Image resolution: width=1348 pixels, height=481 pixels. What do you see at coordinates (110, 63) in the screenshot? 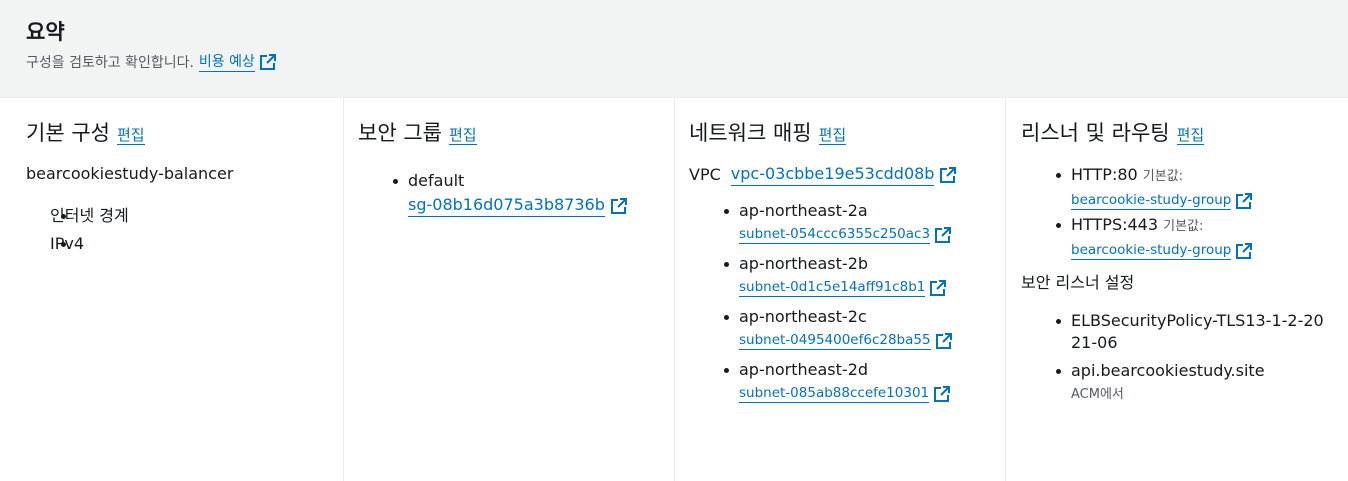
I see `description-text: 구성을 검토하고 확인합니다.` at bounding box center [110, 63].